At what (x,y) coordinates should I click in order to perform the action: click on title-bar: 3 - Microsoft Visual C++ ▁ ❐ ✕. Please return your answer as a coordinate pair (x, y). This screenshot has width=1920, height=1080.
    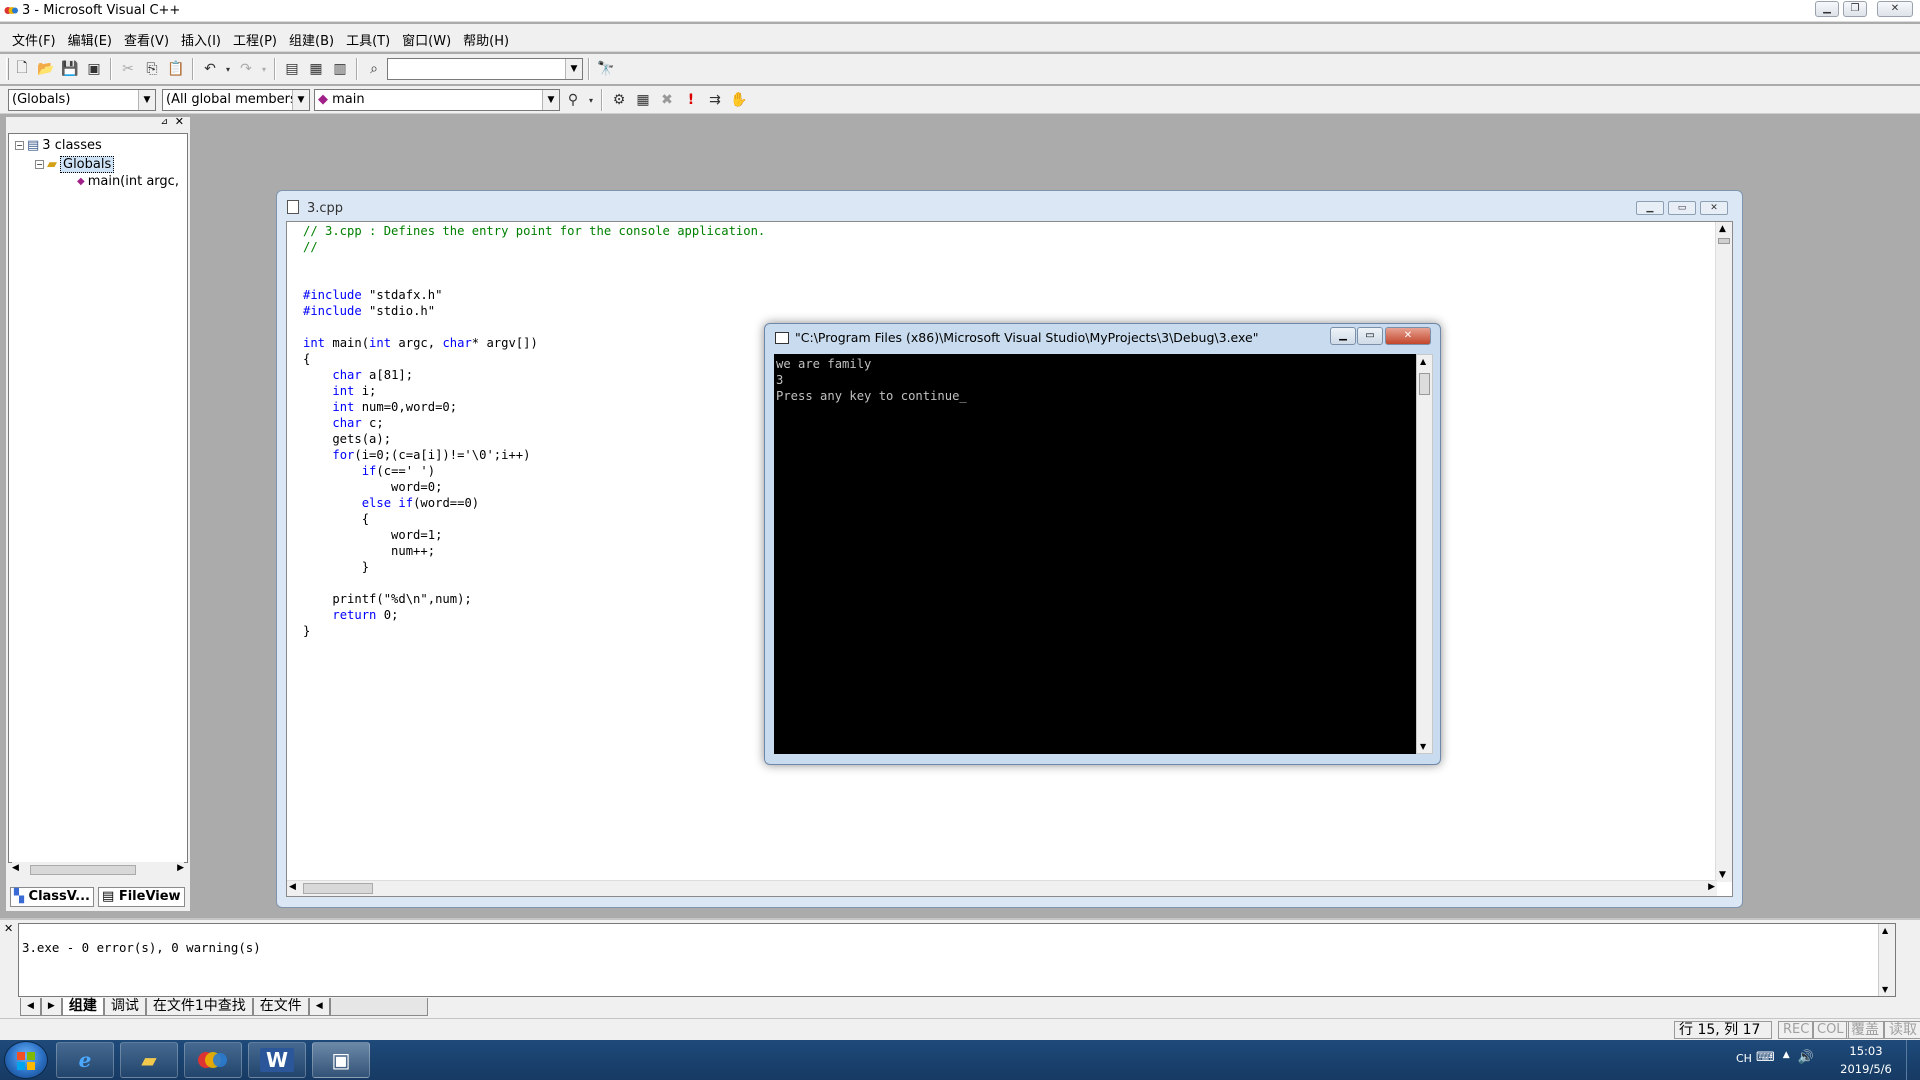
    Looking at the image, I should click on (960, 11).